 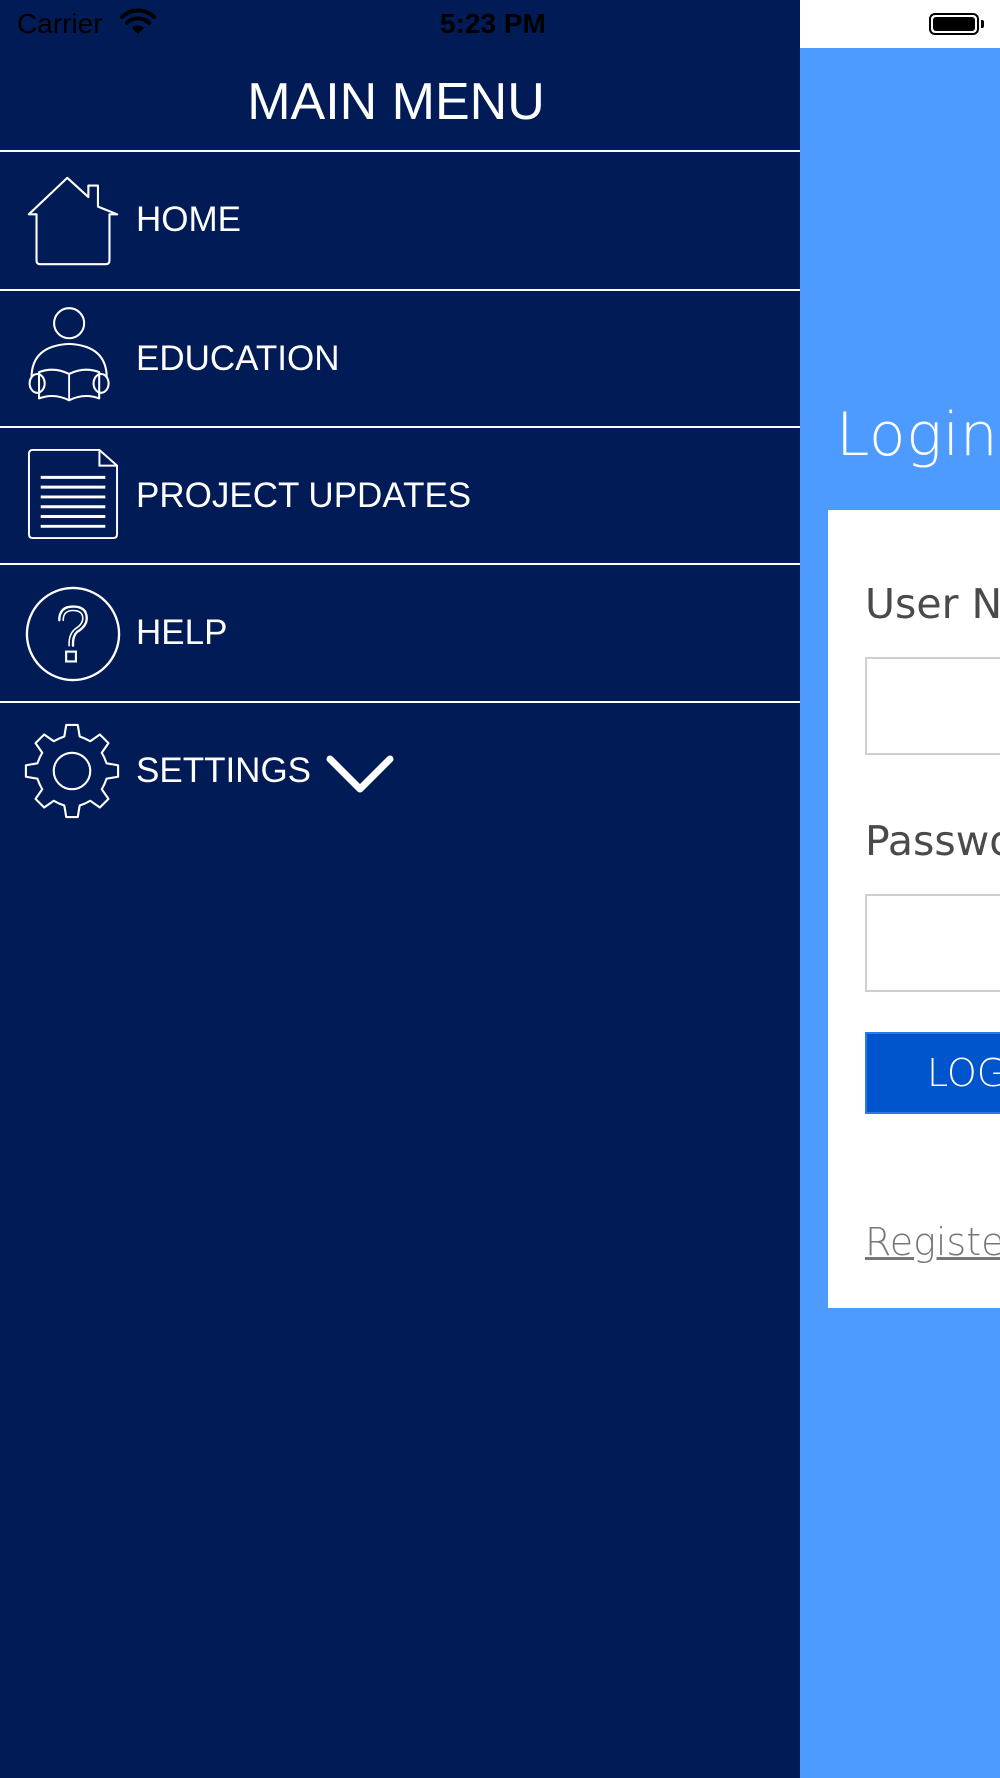 I want to click on register-link: Register, so click(x=932, y=1242).